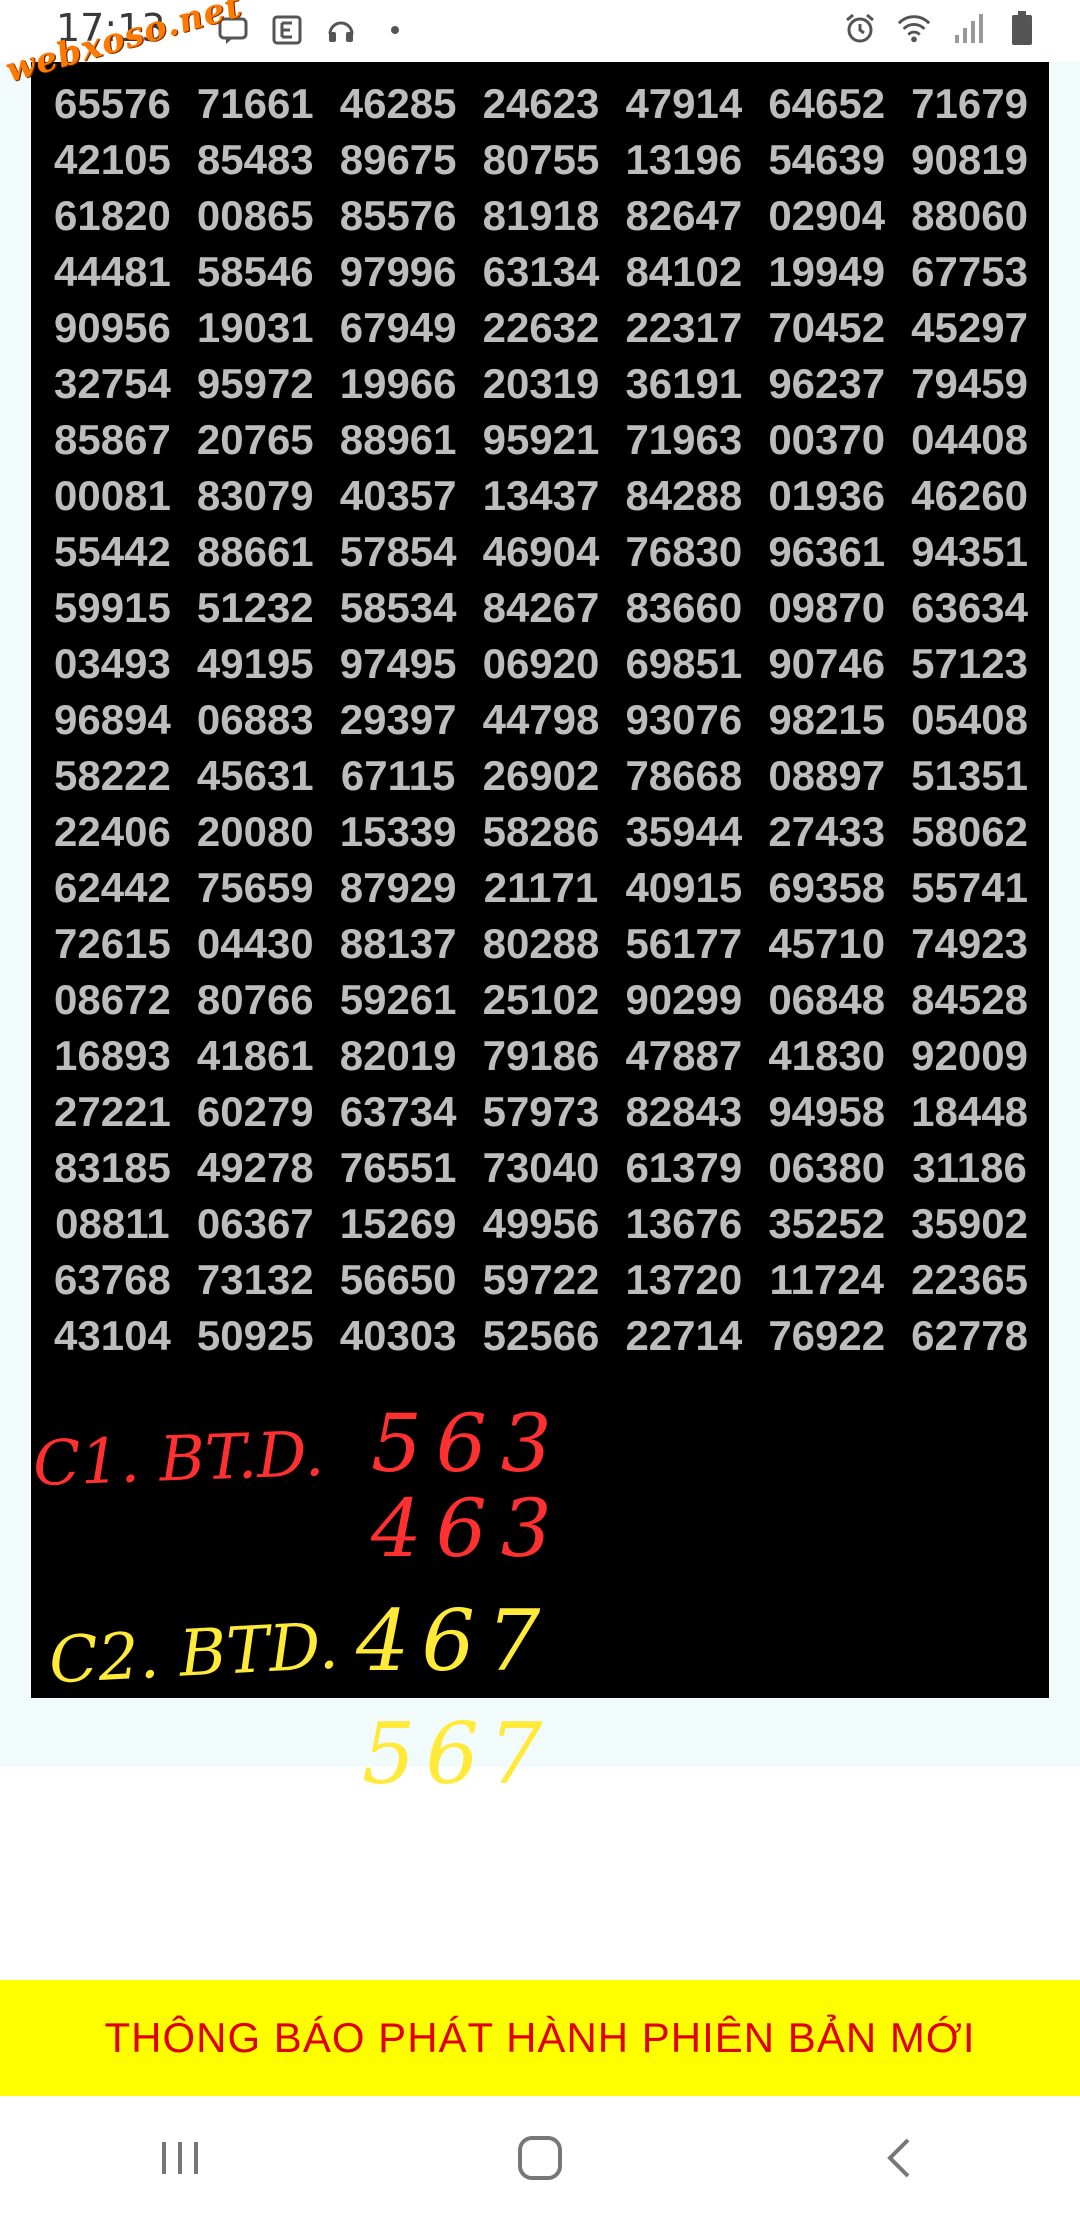 This screenshot has height=2220, width=1080. I want to click on number-cell: 67949, so click(398, 327).